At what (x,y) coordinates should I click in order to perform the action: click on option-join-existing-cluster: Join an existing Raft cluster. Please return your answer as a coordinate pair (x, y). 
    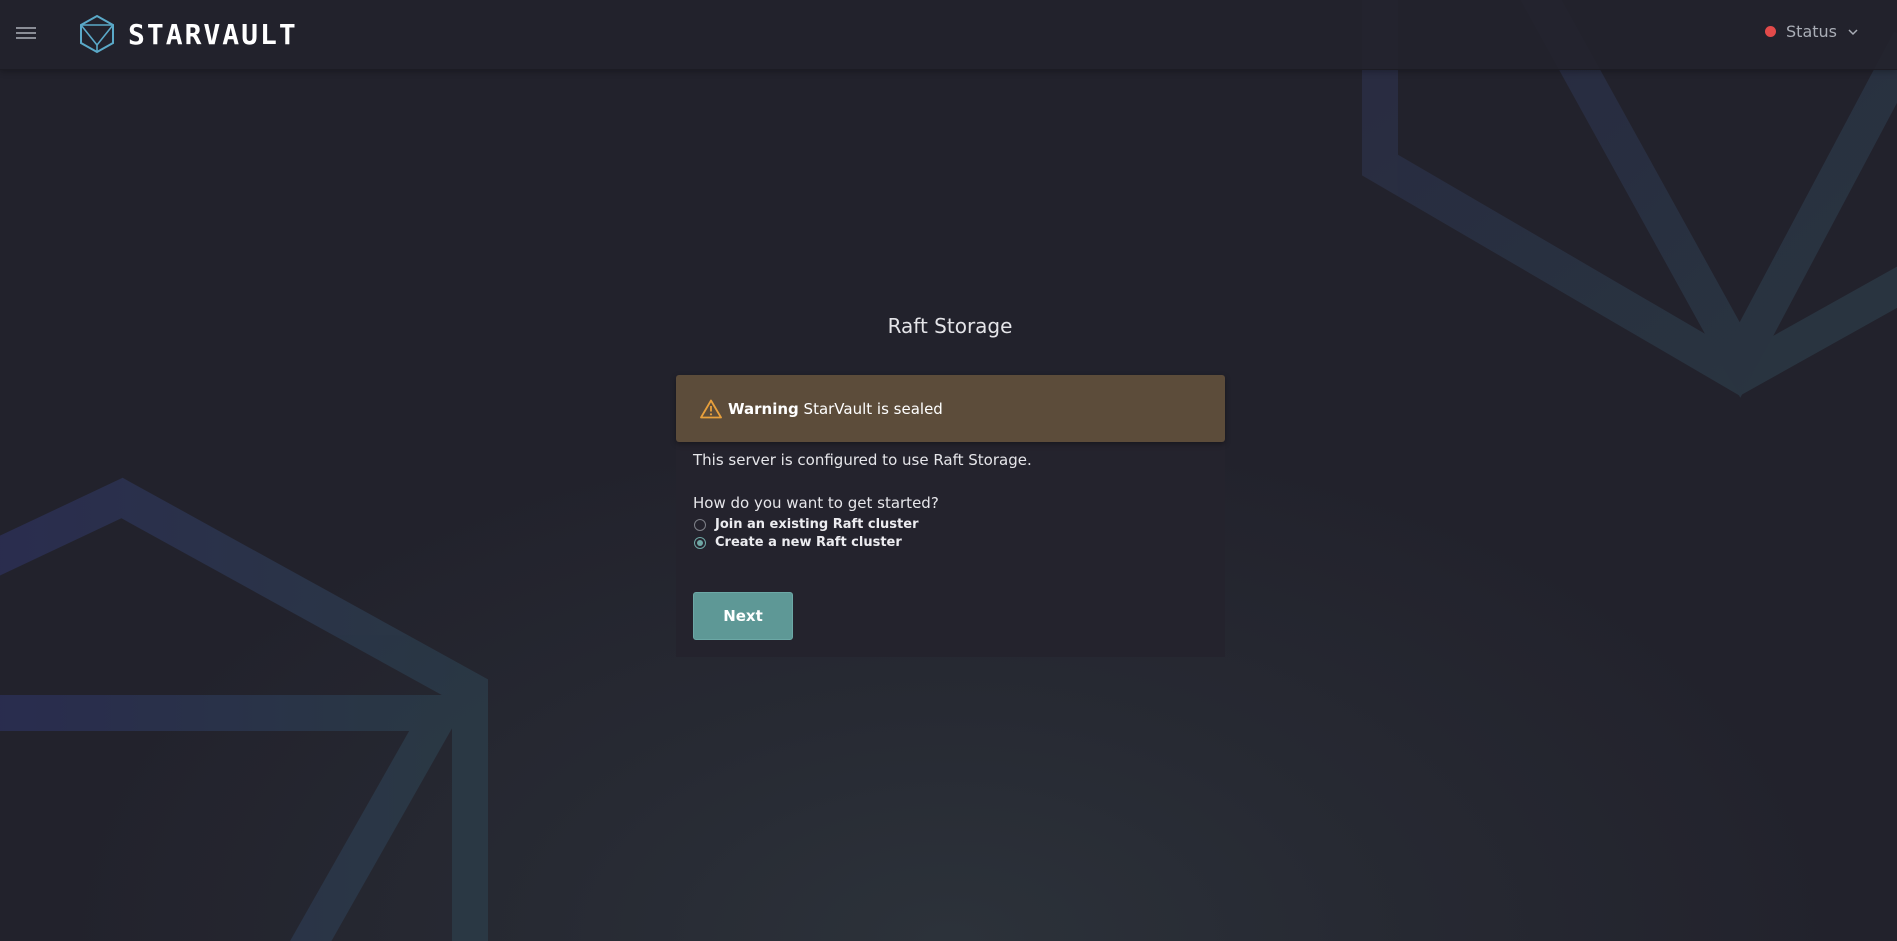
    Looking at the image, I should click on (950, 524).